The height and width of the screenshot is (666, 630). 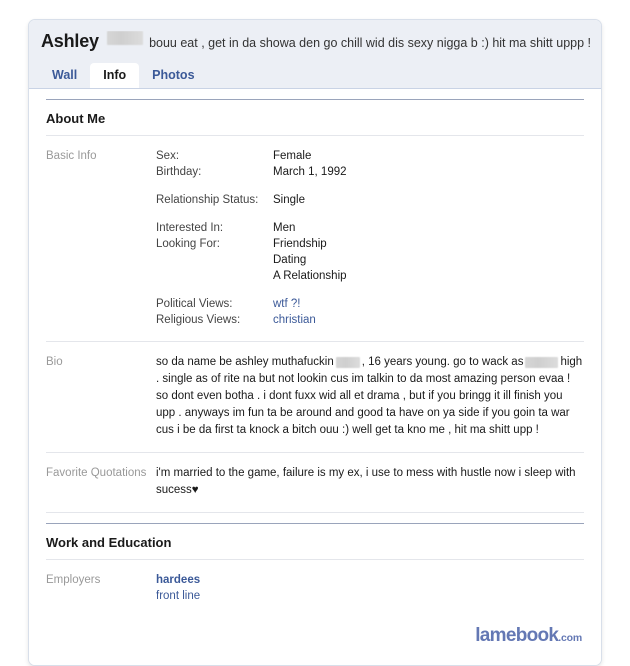 What do you see at coordinates (370, 156) in the screenshot?
I see `field-sex: Sex: Female` at bounding box center [370, 156].